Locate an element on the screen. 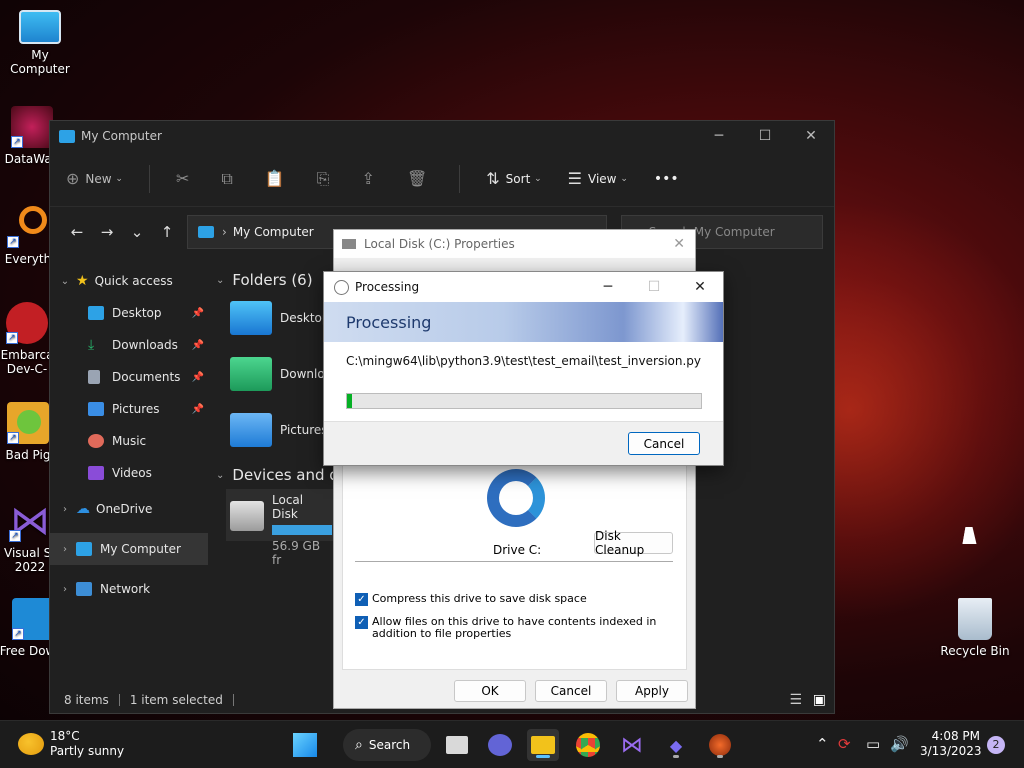  pig-icon: ↗ is located at coordinates (28, 423).